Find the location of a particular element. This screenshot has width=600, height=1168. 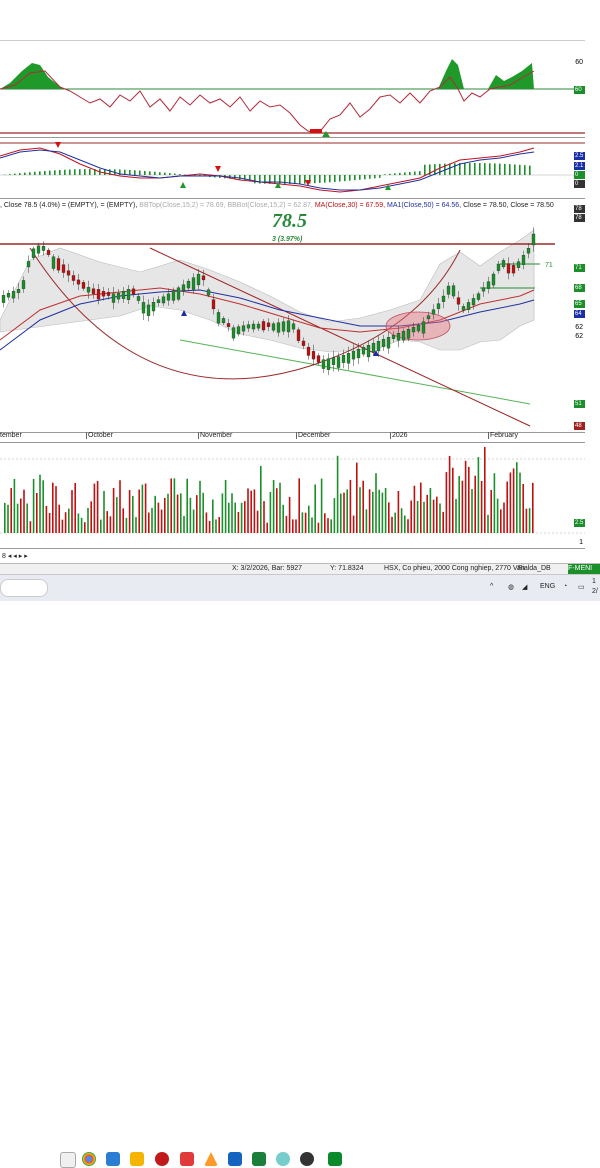

tray-network-icon: ◍ is located at coordinates (511, 587).